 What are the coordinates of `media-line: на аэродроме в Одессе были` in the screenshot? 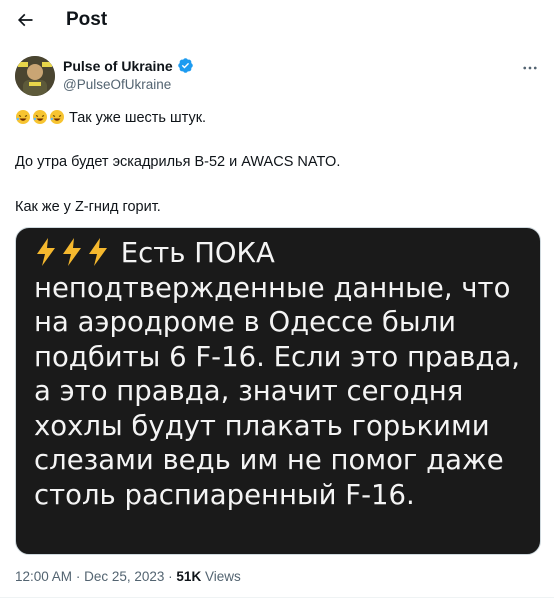 It's located at (245, 322).